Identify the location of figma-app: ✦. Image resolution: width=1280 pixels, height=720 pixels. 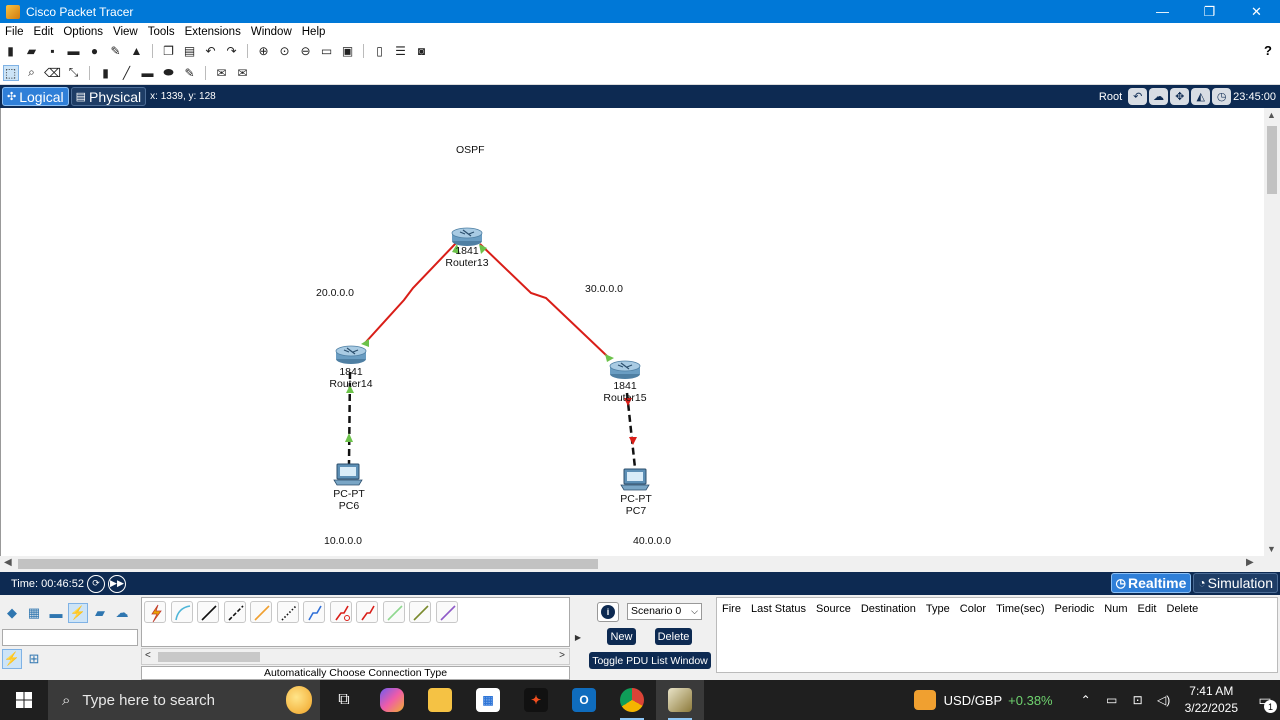
(536, 700).